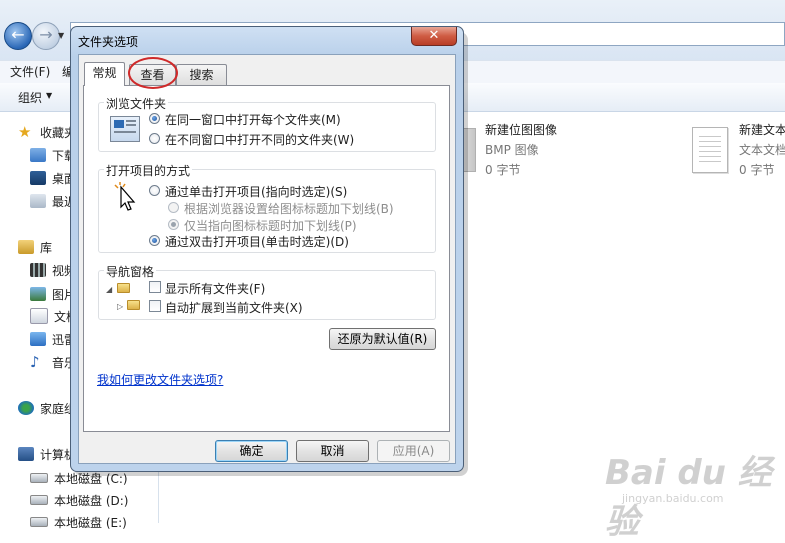 The height and width of the screenshot is (543, 785). Describe the element at coordinates (30, 97) in the screenshot. I see `organize-button: 组织` at that location.